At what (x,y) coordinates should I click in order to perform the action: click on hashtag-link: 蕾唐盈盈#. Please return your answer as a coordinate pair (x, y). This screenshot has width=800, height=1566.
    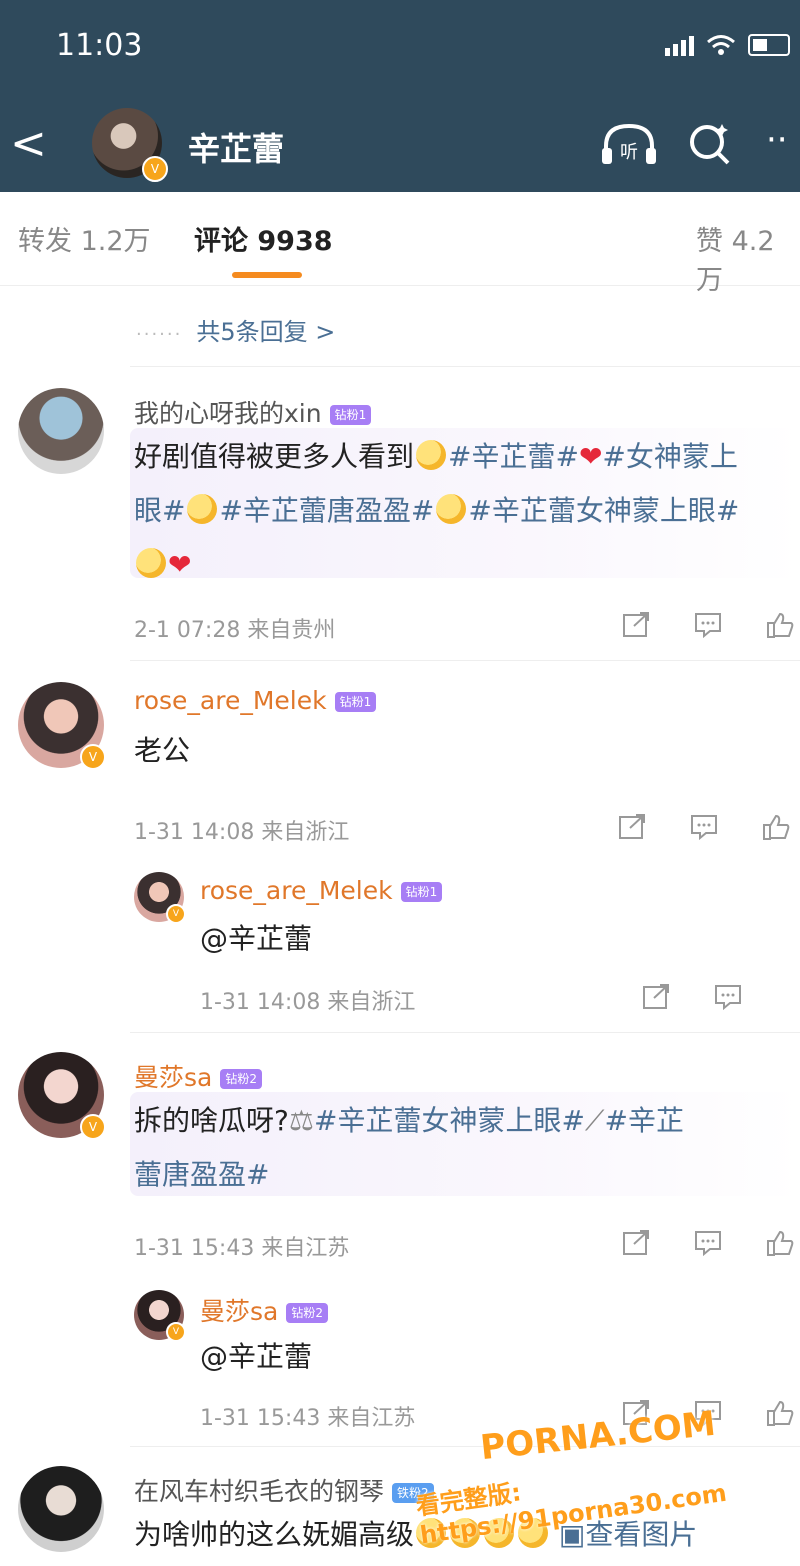
    Looking at the image, I should click on (201, 1174).